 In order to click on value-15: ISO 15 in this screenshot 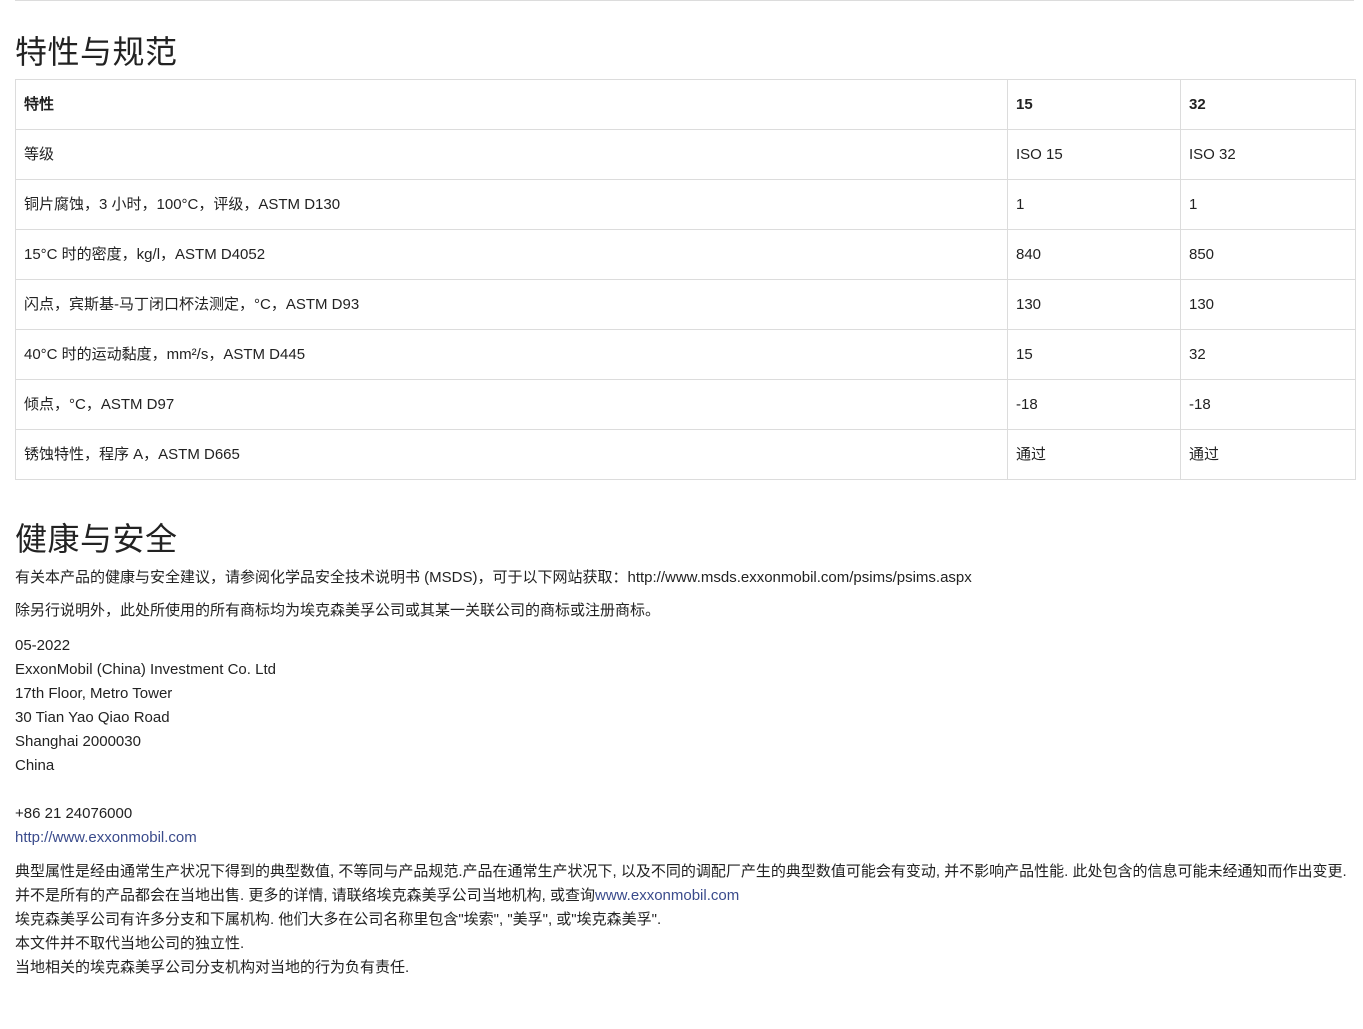, I will do `click(1094, 154)`.